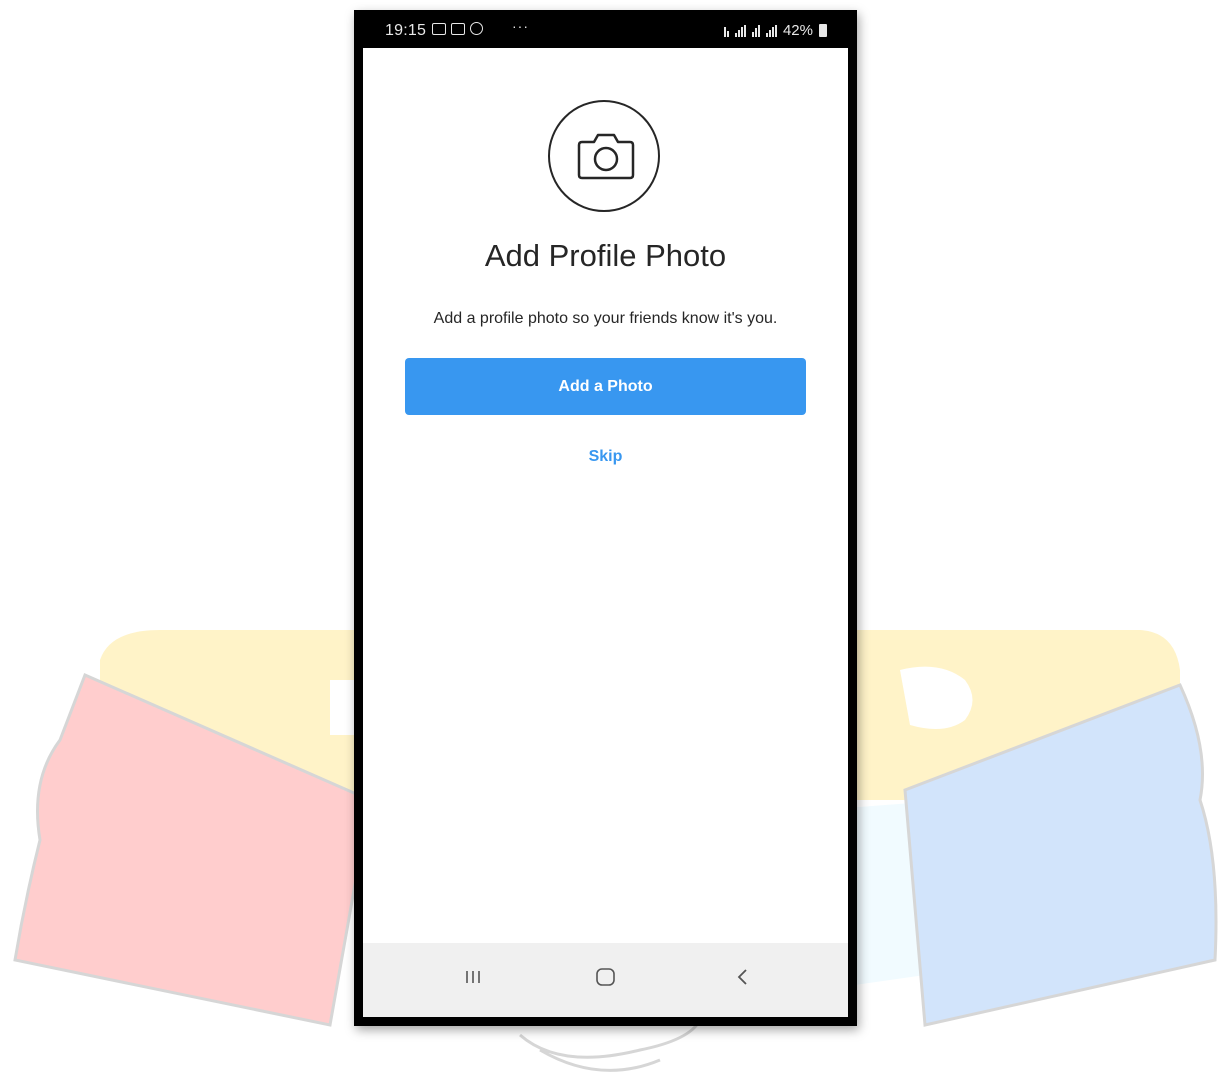 The image size is (1225, 1090). Describe the element at coordinates (797, 30) in the screenshot. I see `battery-percentage: 42%` at that location.